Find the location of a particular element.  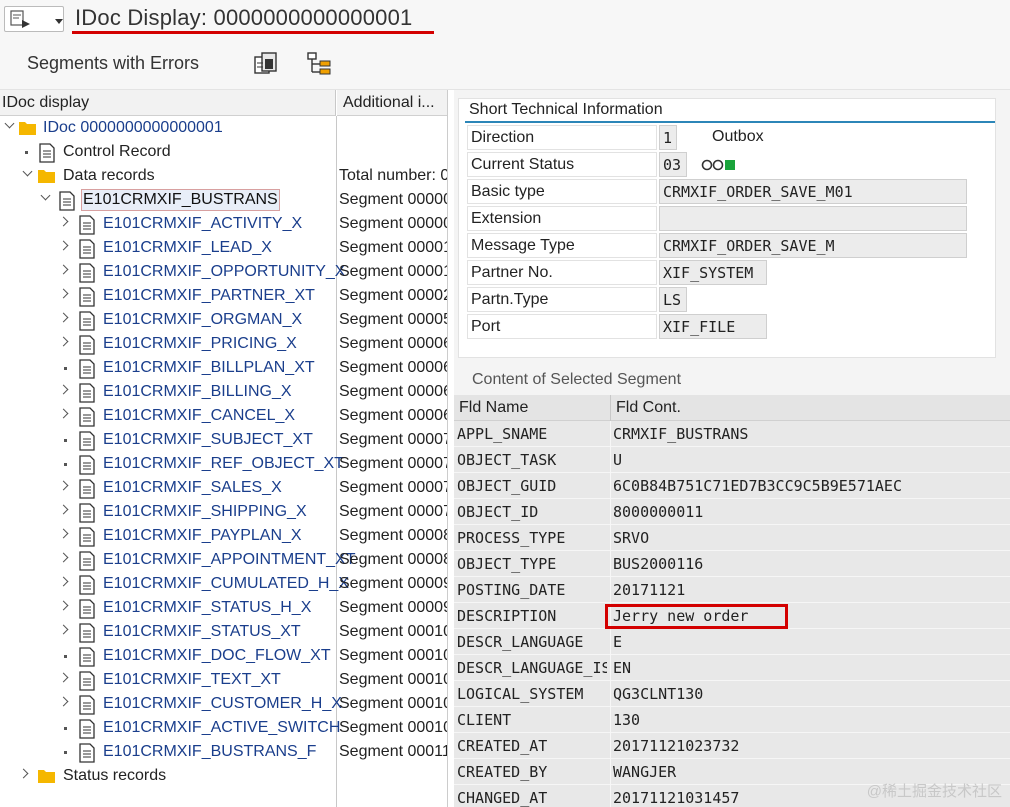

segment-field-row: OBJECT_TASK U is located at coordinates (732, 460).